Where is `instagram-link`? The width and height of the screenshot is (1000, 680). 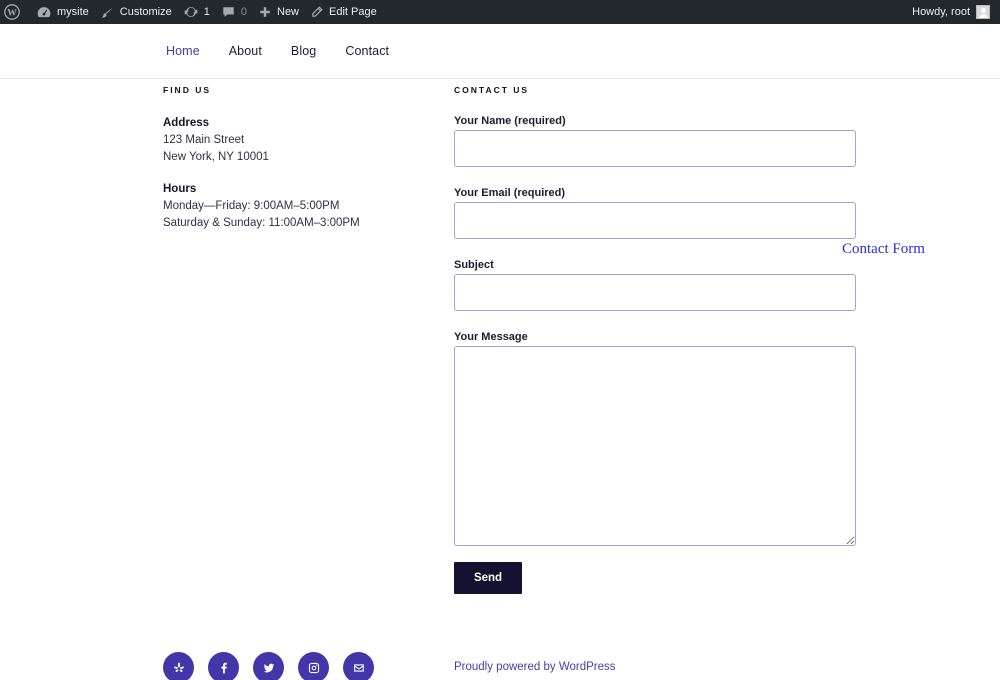
instagram-link is located at coordinates (313, 666).